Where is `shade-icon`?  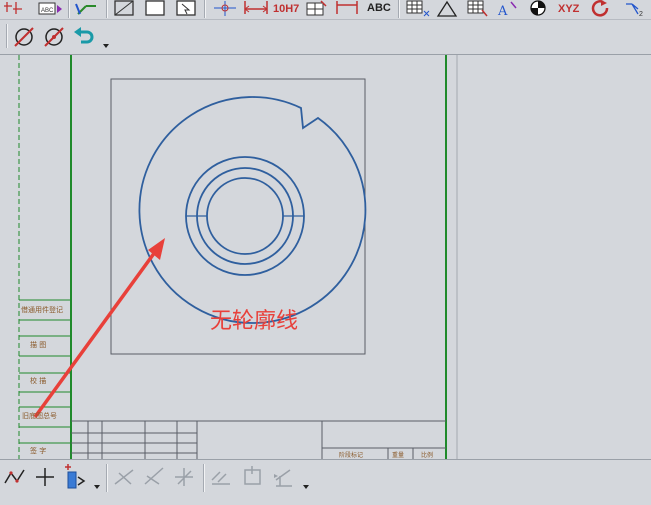 shade-icon is located at coordinates (538, 9).